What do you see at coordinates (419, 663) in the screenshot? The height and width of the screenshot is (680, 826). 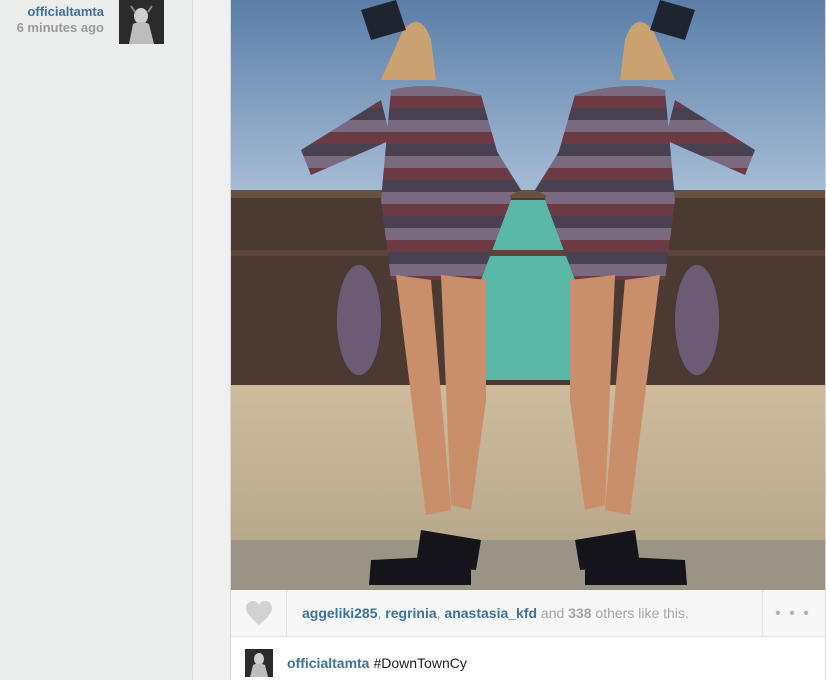 I see `caption-hashtag: #DownTownCy` at bounding box center [419, 663].